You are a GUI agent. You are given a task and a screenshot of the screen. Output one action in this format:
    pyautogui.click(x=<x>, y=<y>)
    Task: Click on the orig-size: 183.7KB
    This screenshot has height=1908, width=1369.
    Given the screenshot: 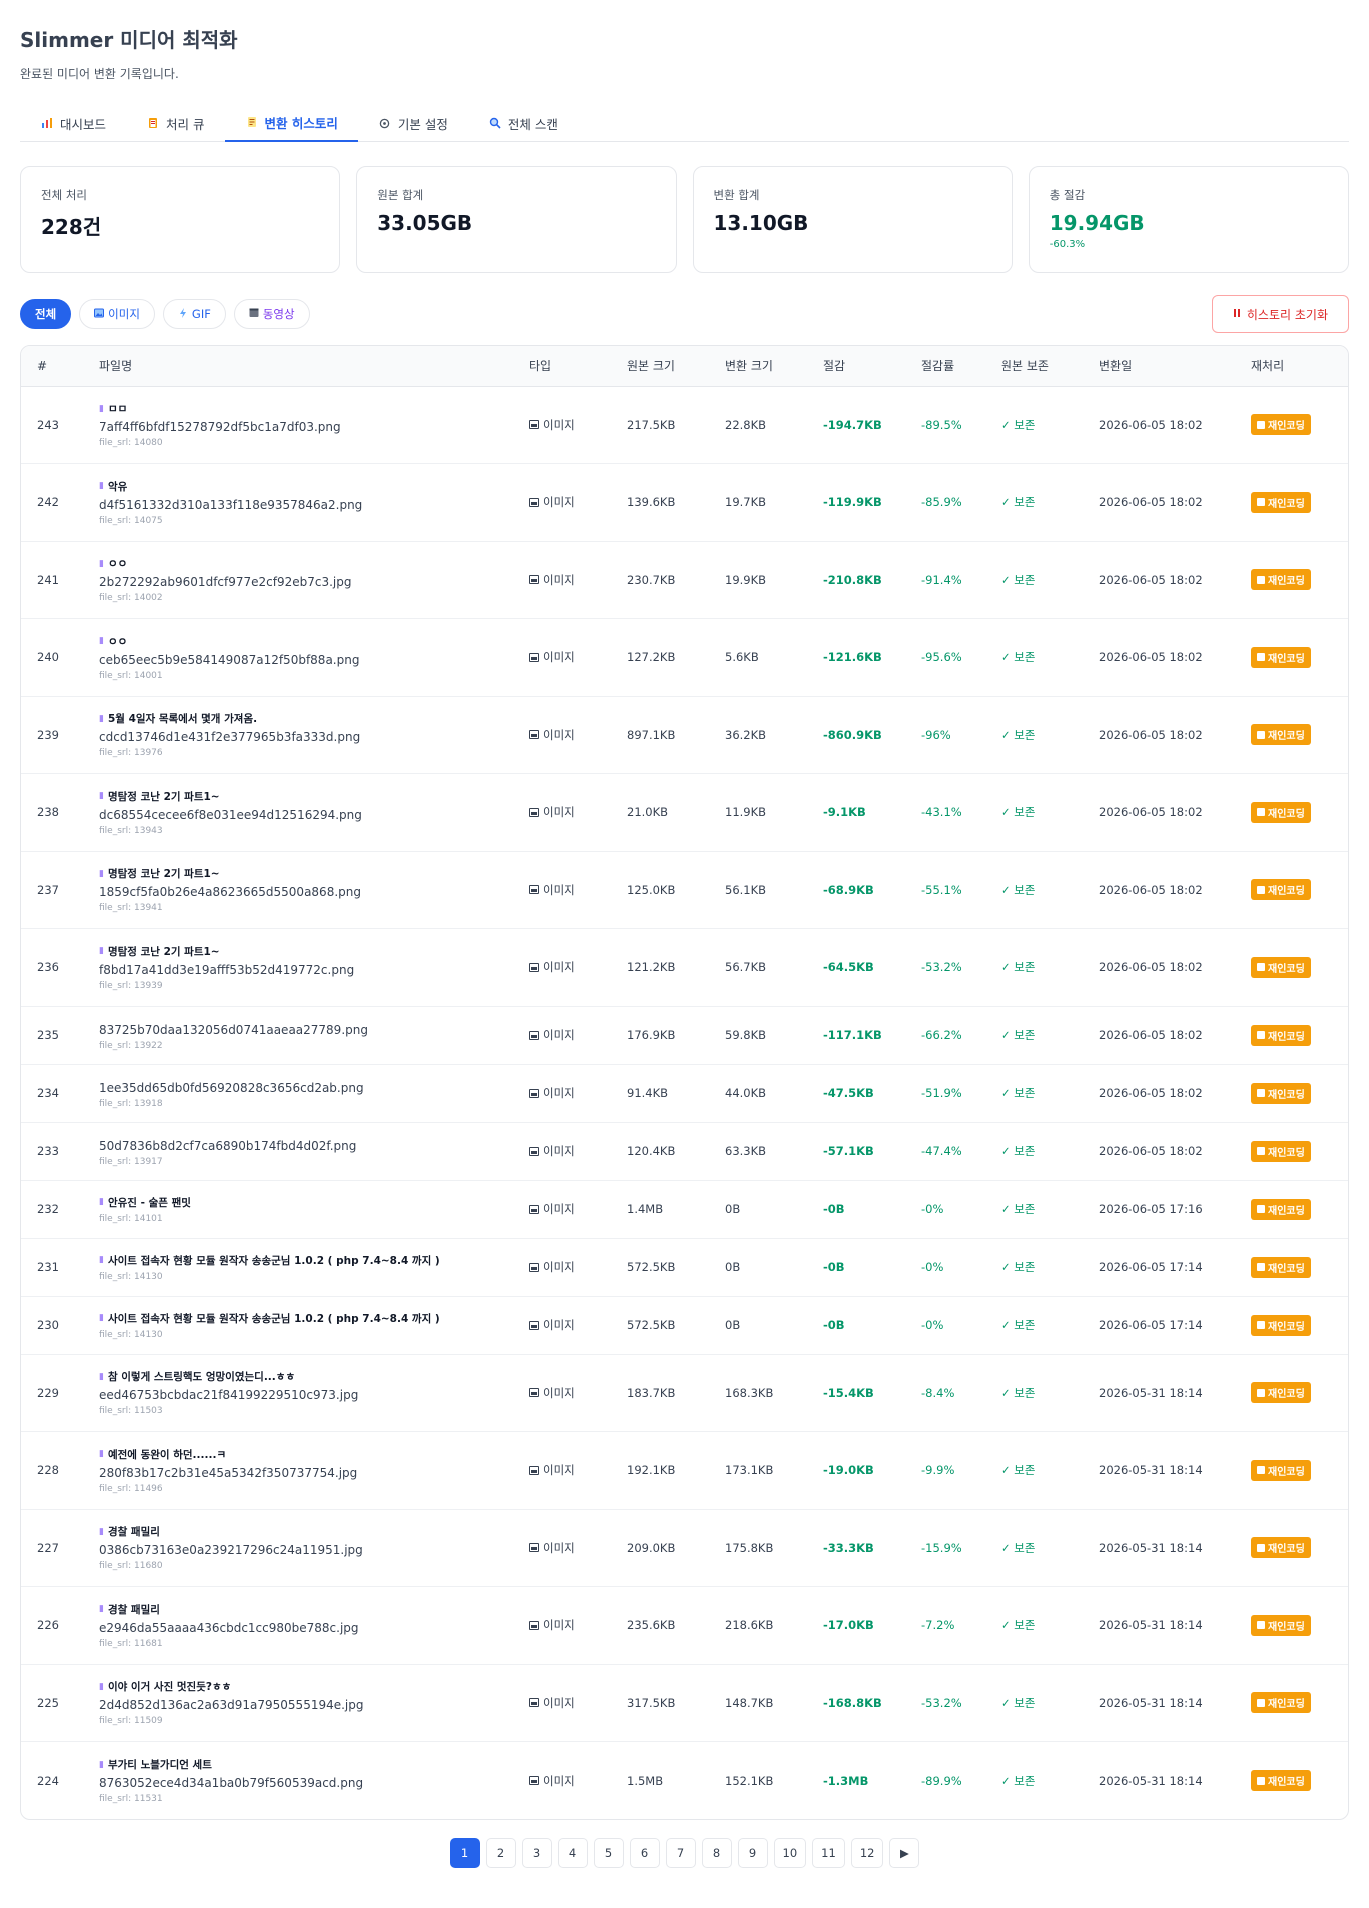 What is the action you would take?
    pyautogui.click(x=668, y=1393)
    